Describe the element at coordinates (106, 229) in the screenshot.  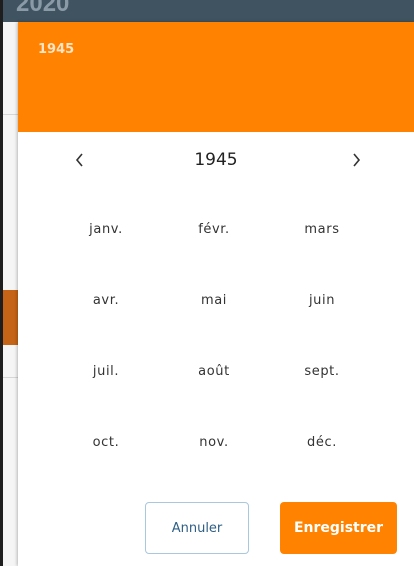
I see `month-january: janv.` at that location.